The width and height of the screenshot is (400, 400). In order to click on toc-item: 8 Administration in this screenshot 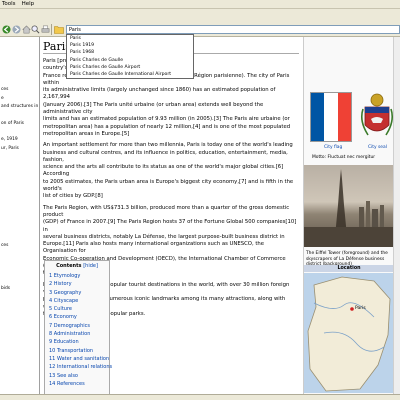, I will do `click(77, 334)`.